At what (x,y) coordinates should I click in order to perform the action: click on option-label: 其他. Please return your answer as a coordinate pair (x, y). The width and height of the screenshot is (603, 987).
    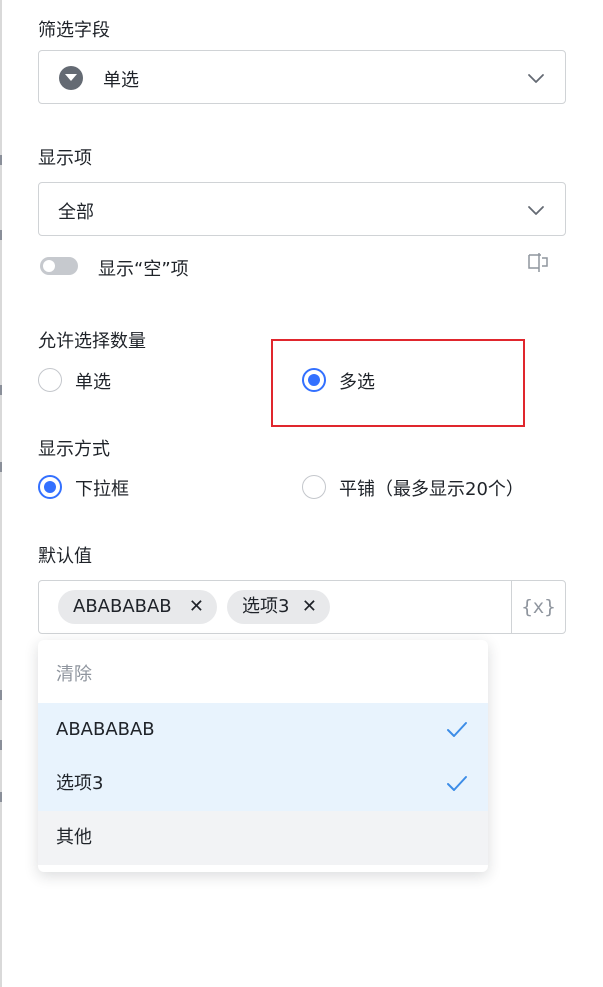
    Looking at the image, I should click on (74, 837).